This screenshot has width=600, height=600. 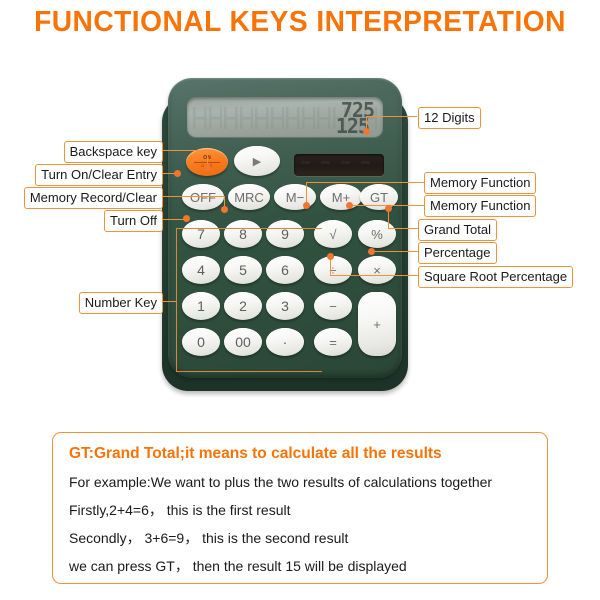 I want to click on leader-dot-gt, so click(x=388, y=208).